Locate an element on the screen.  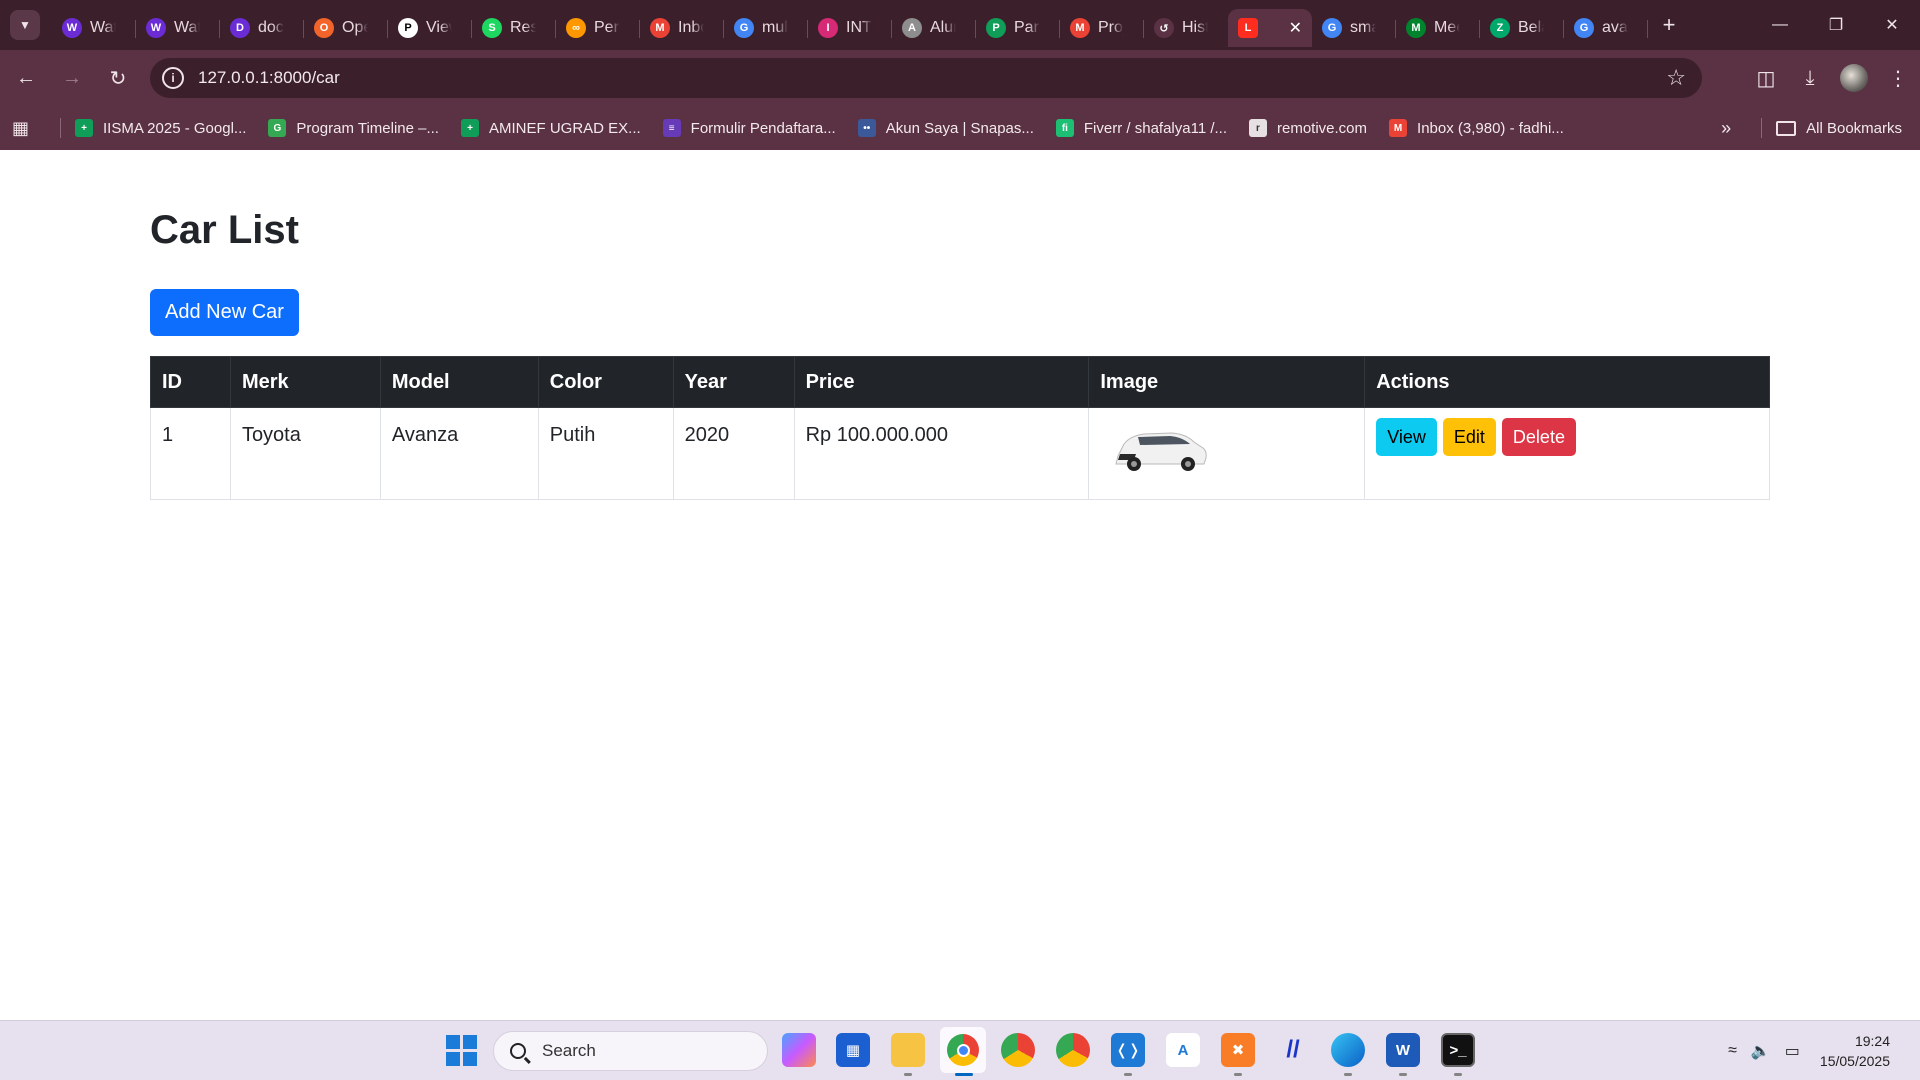
reload-button: ↻ is located at coordinates (118, 78).